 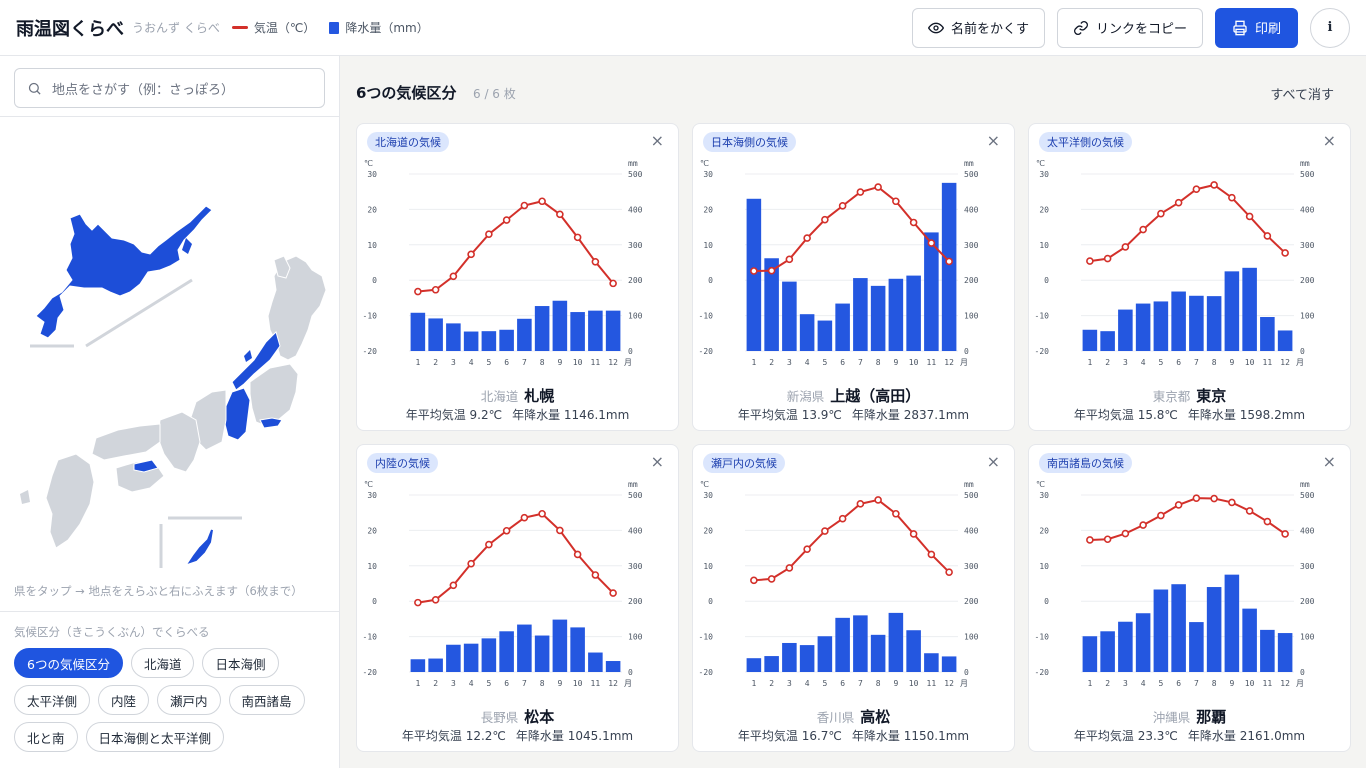 What do you see at coordinates (274, 395) in the screenshot?
I see `map-kanto` at bounding box center [274, 395].